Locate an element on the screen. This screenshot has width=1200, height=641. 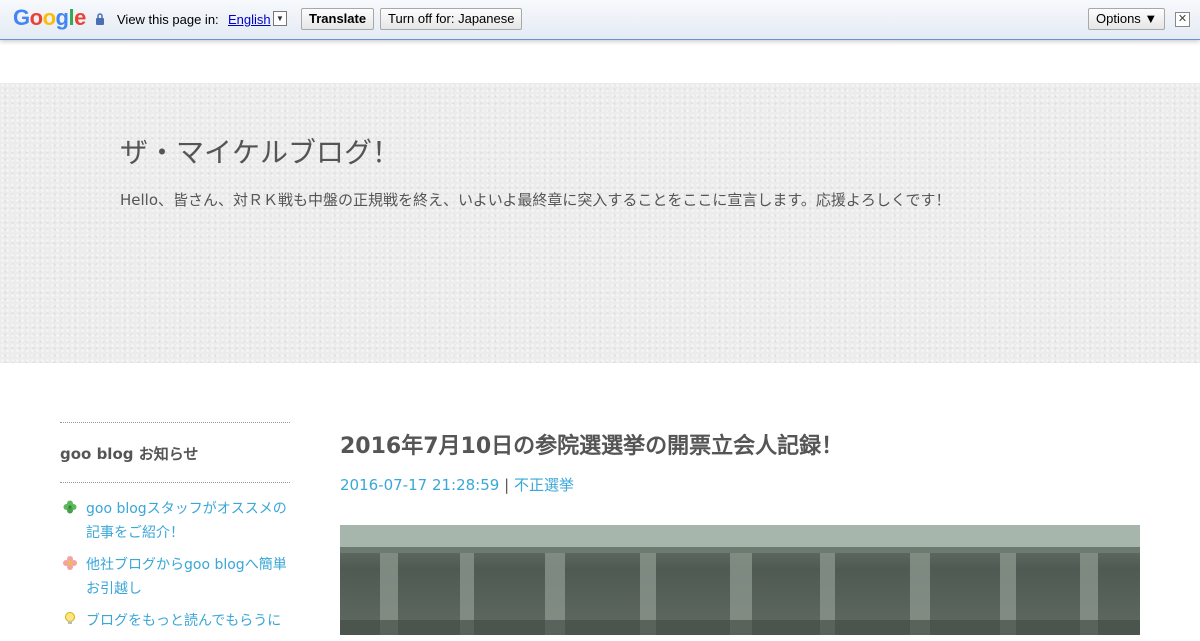
lightbulb-icon is located at coordinates (70, 618).